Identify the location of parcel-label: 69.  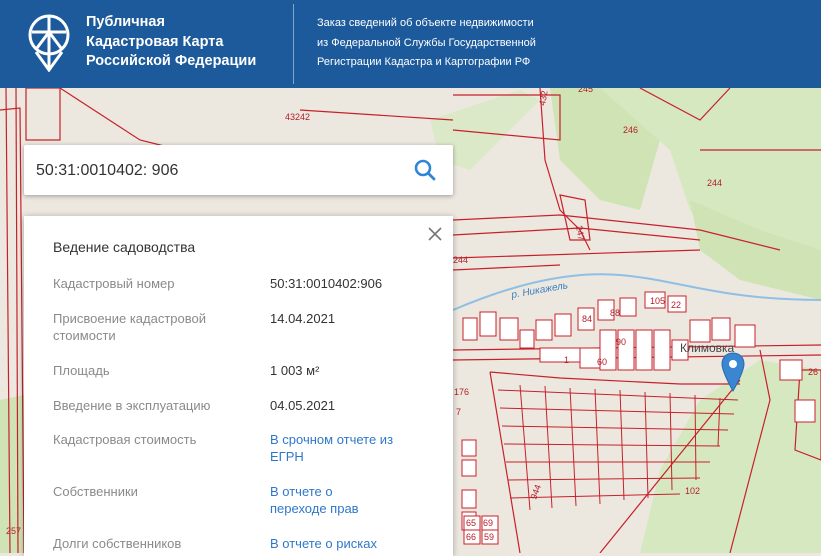
(488, 523).